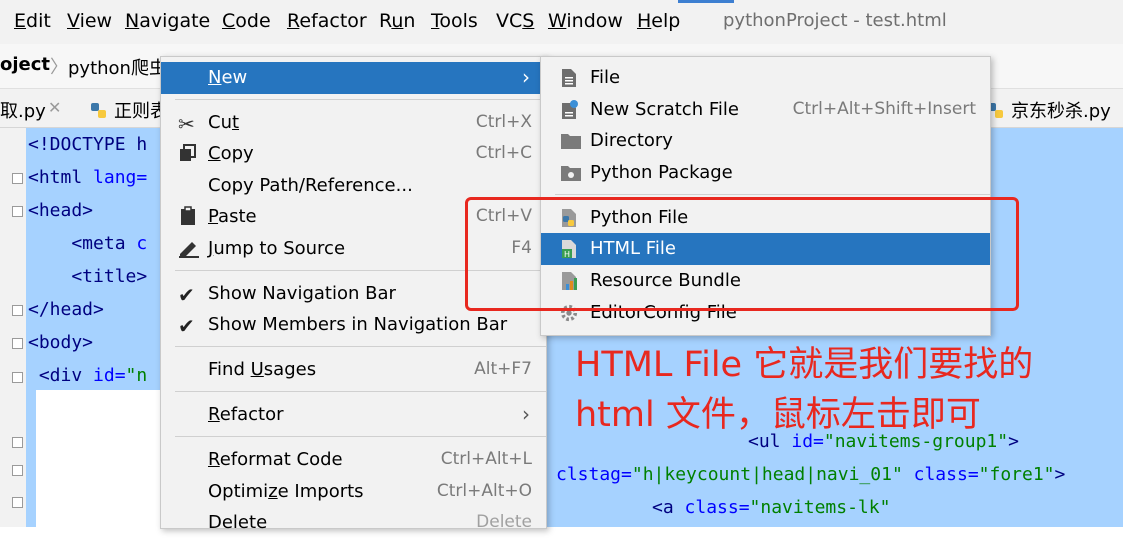  Describe the element at coordinates (454, 21) in the screenshot. I see `menu-tools: Tools` at that location.